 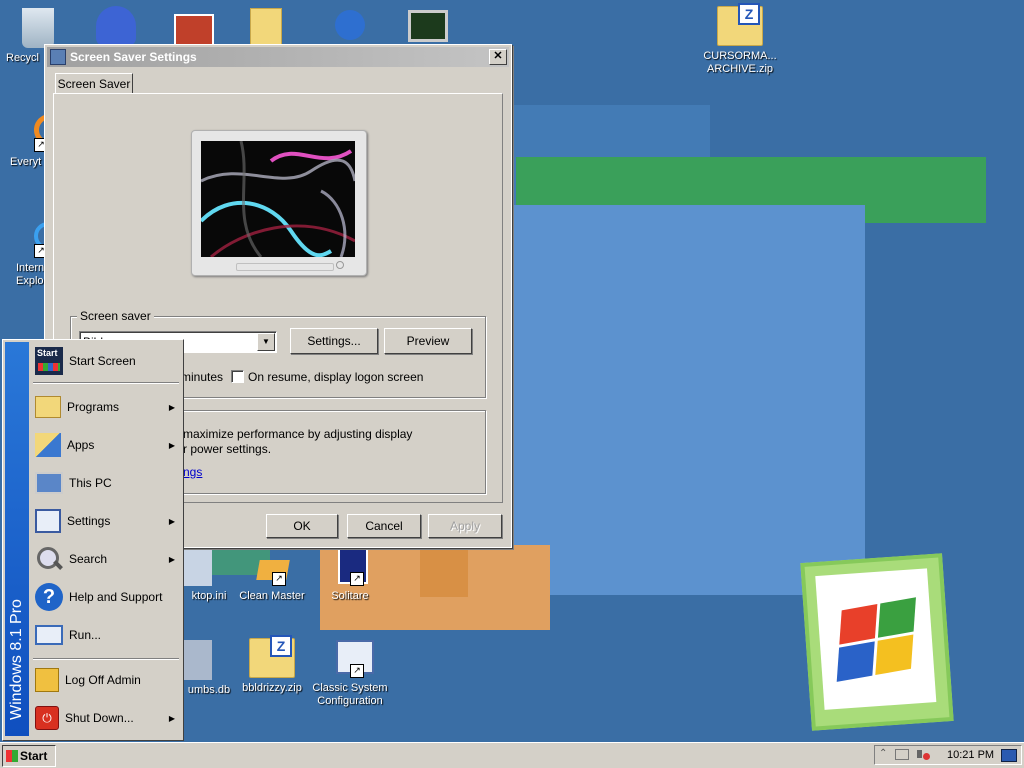 What do you see at coordinates (350, 596) in the screenshot?
I see `desktop-icon-label: Solitare` at bounding box center [350, 596].